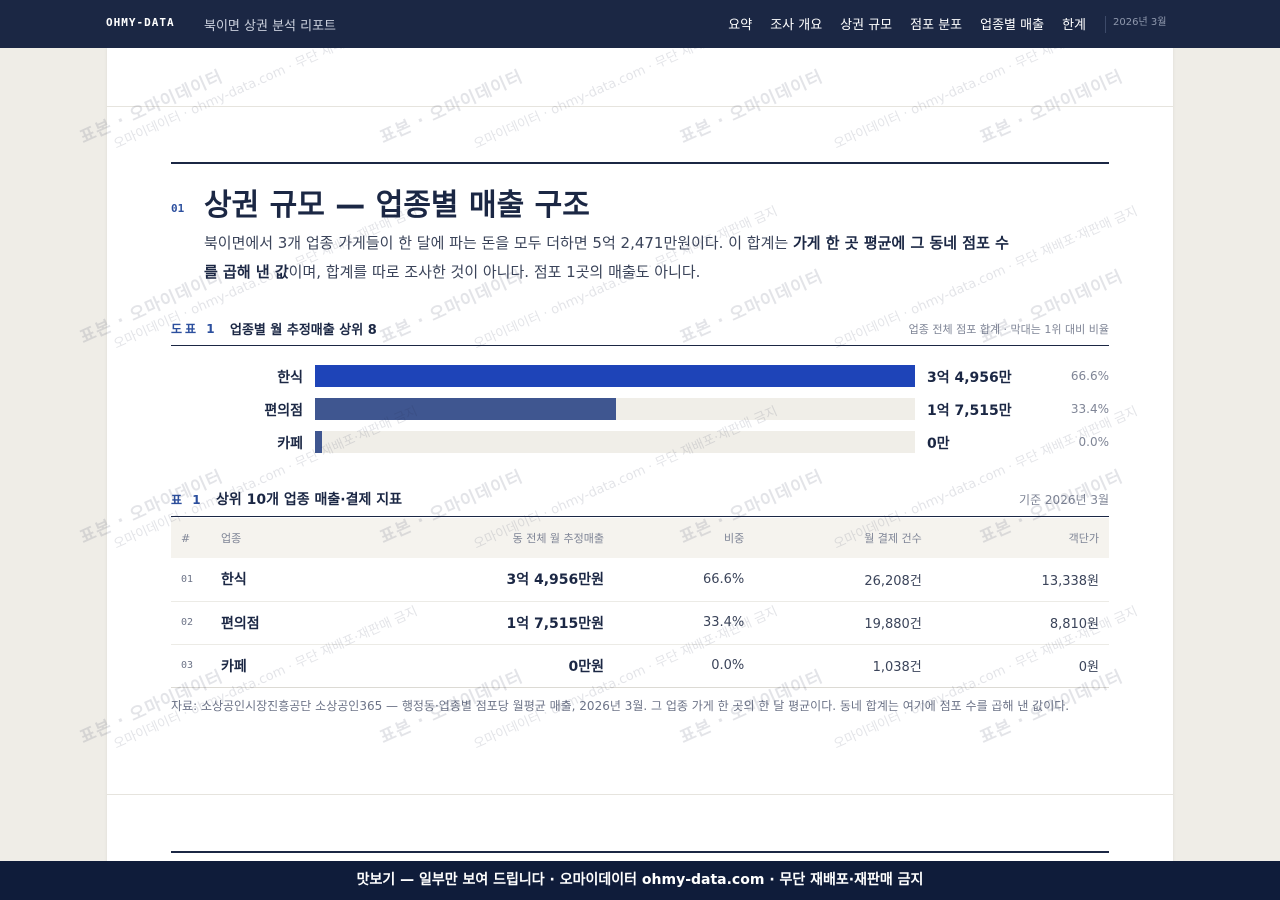 This screenshot has height=900, width=1280. Describe the element at coordinates (640, 852) in the screenshot. I see `next-section-rule` at that location.